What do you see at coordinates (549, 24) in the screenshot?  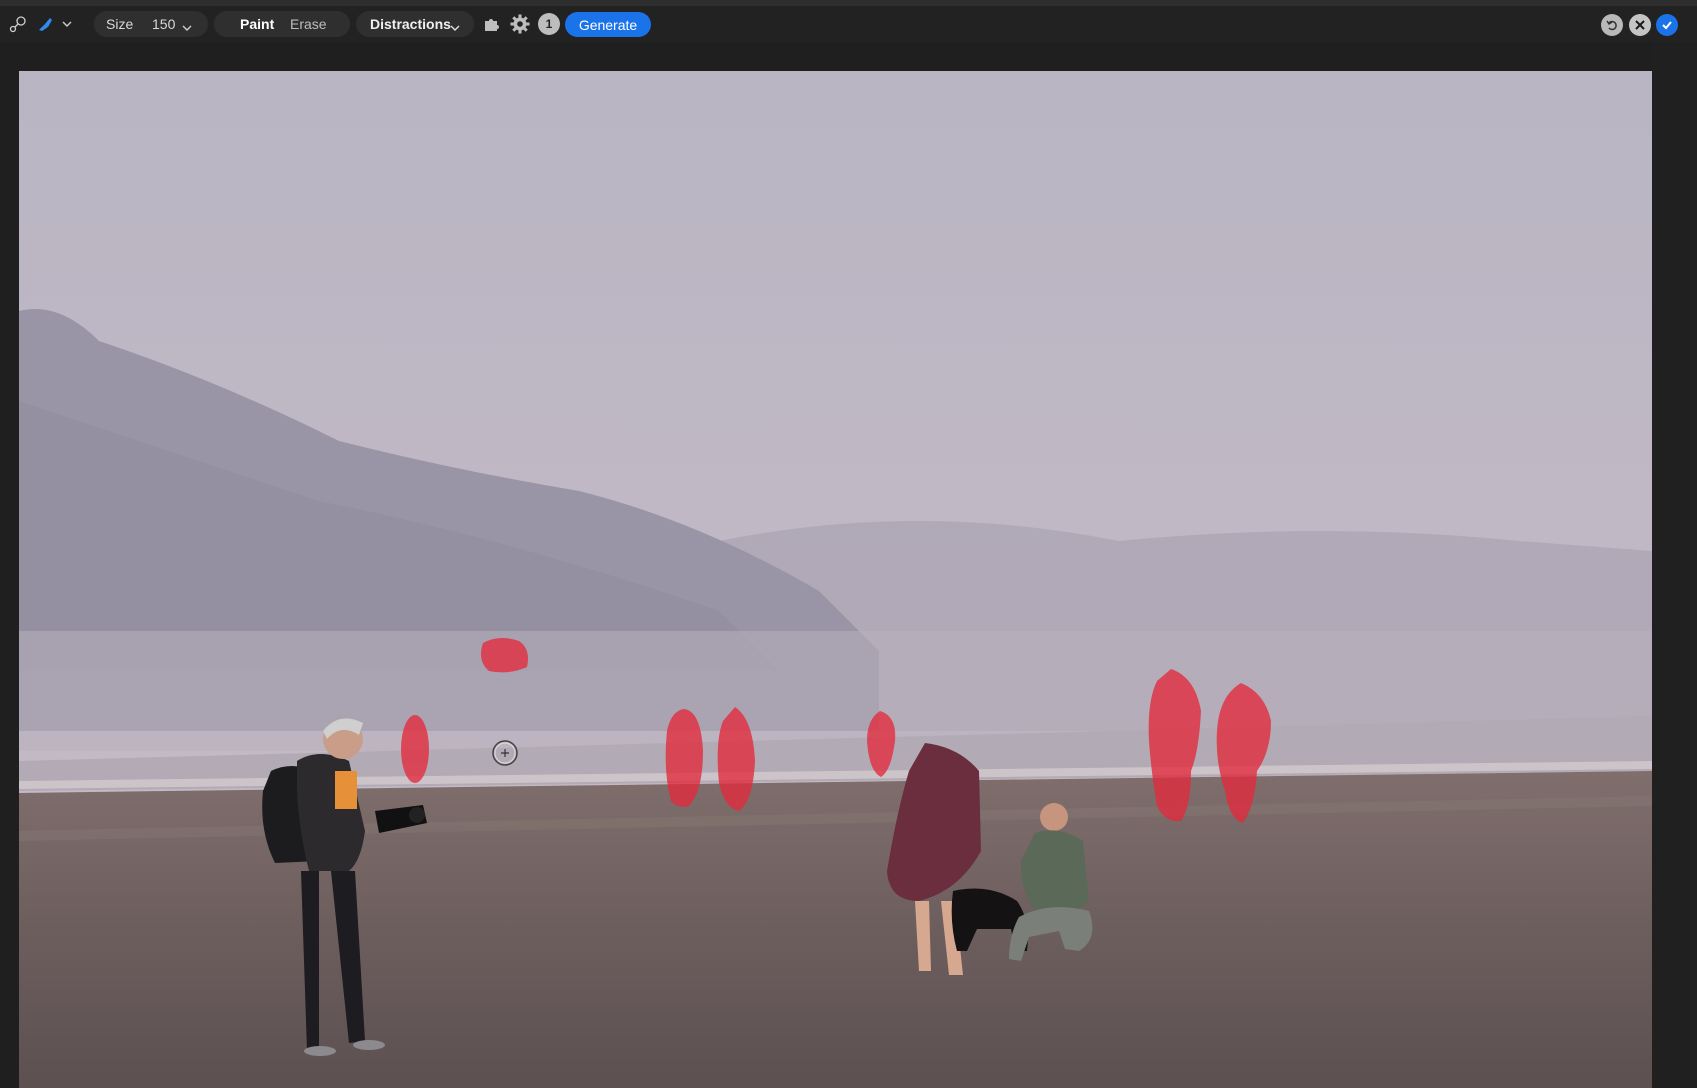 I see `info-badge: 1` at bounding box center [549, 24].